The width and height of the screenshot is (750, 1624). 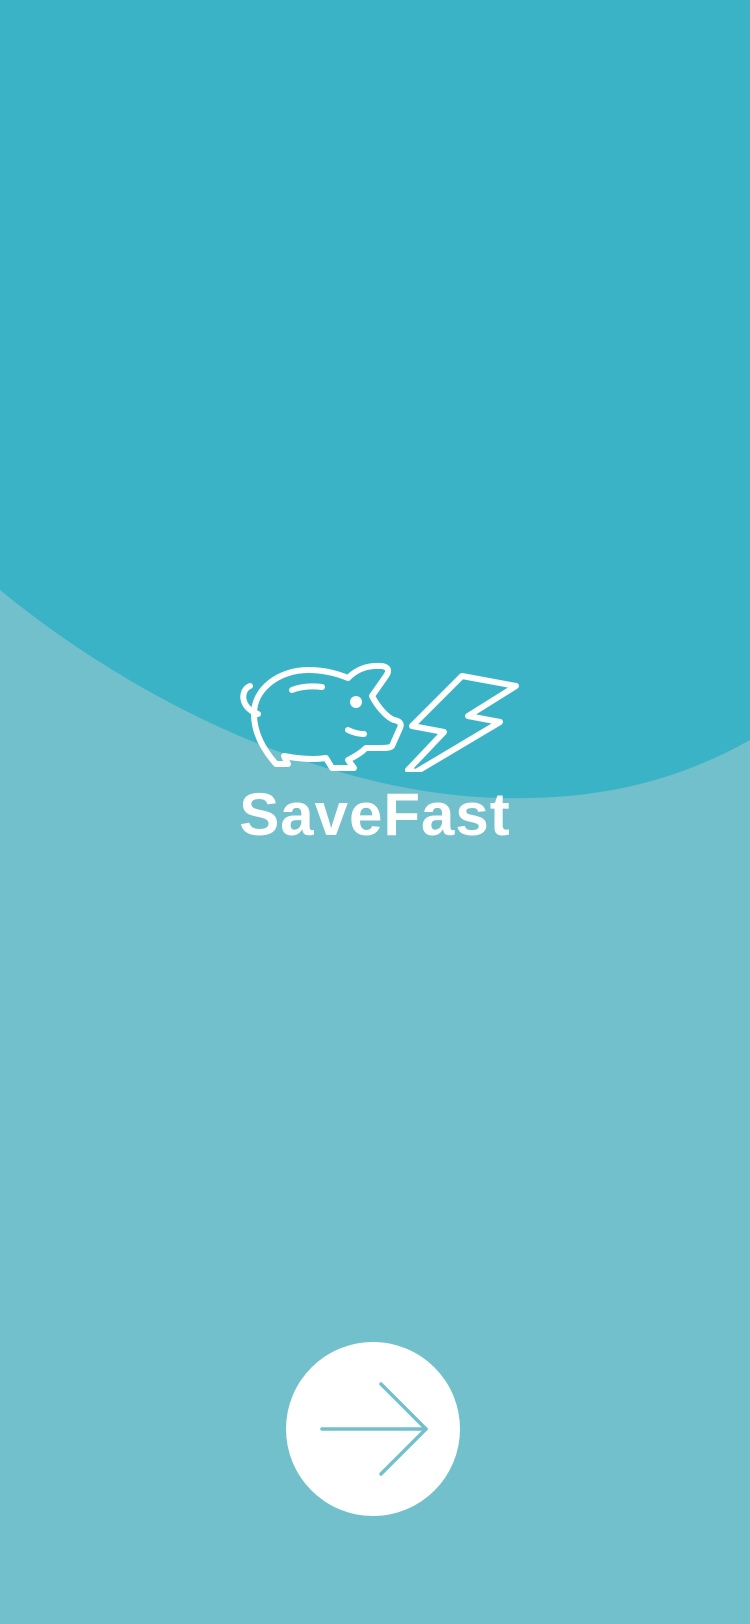 I want to click on lightning-bolt-icon, so click(x=462, y=722).